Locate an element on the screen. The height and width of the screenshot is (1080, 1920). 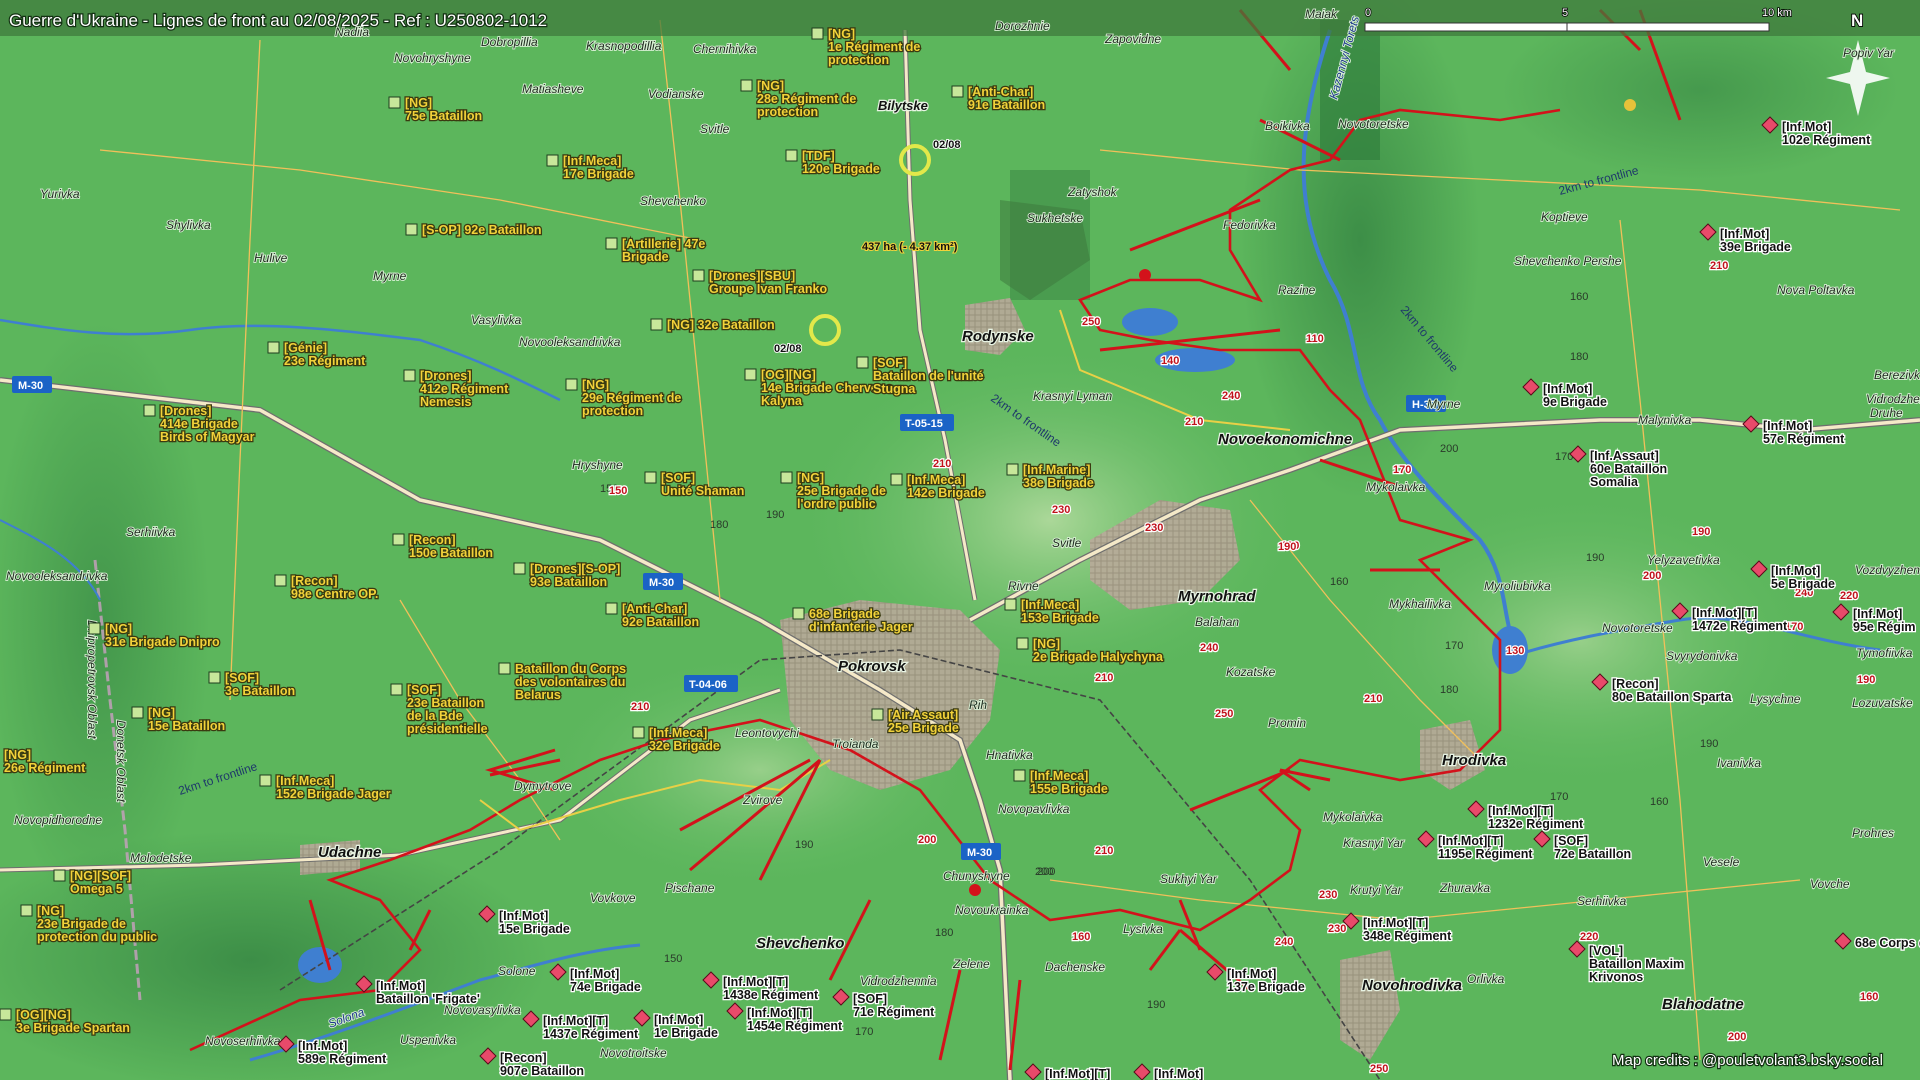
altitude: 200 is located at coordinates (1449, 449).